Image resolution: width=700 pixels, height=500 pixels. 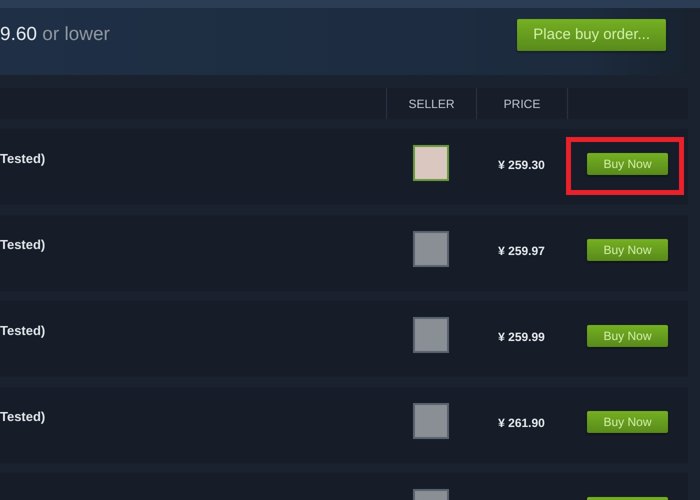 What do you see at coordinates (521, 338) in the screenshot?
I see `listing-price: ¥ 259.99` at bounding box center [521, 338].